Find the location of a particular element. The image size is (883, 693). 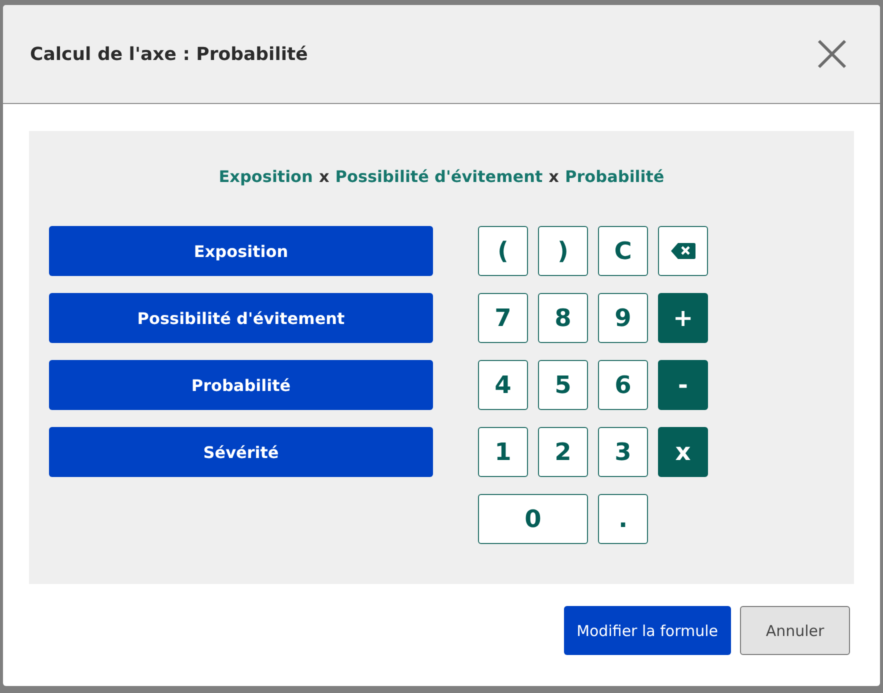

backspace-button is located at coordinates (683, 251).